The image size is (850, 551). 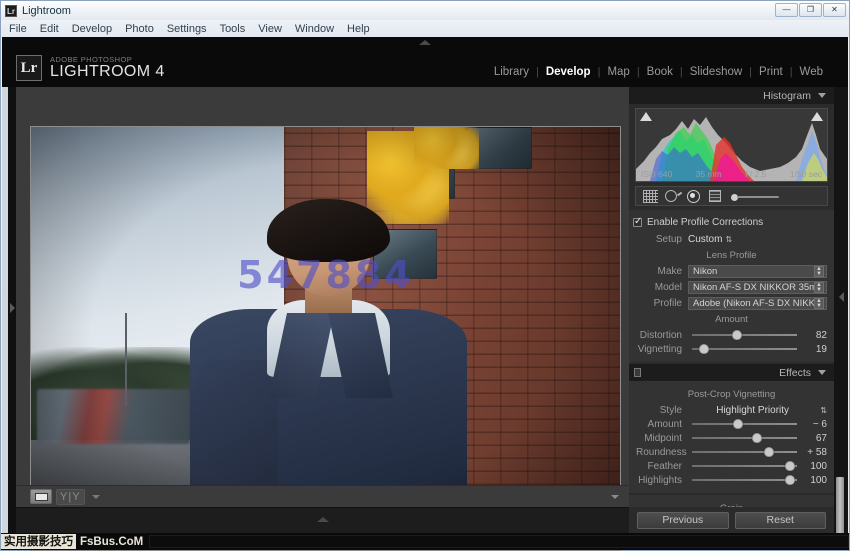 What do you see at coordinates (41, 496) in the screenshot?
I see `loupe-view-button` at bounding box center [41, 496].